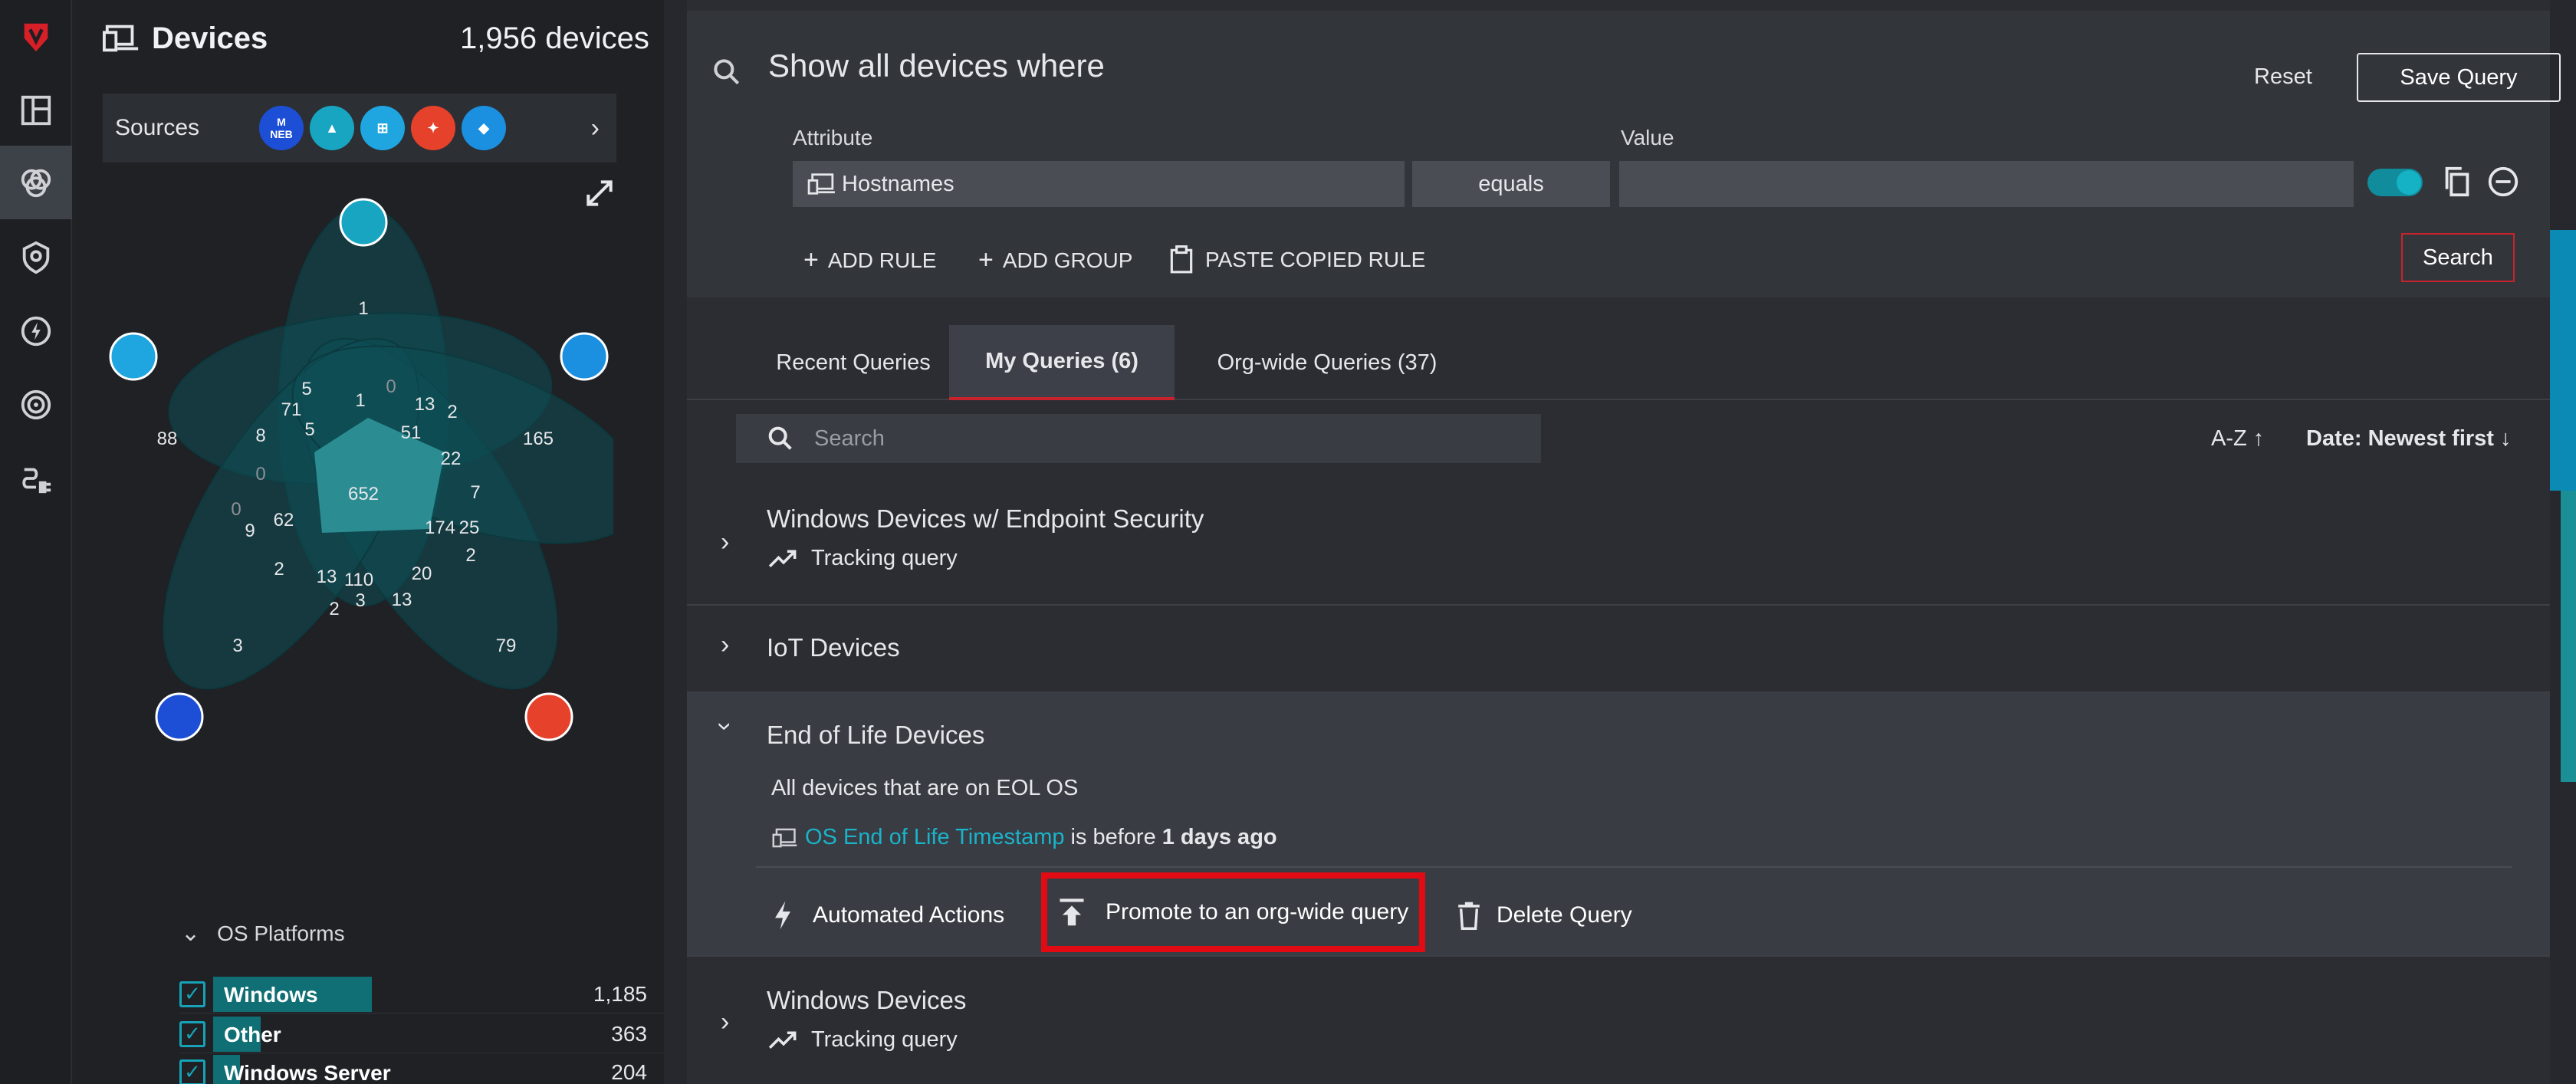  Describe the element at coordinates (2395, 183) in the screenshot. I see `rule-toggle` at that location.